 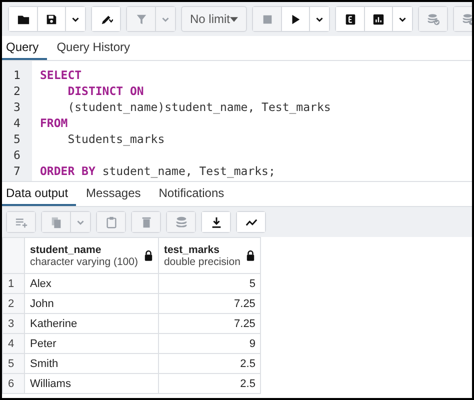 I want to click on table-cell: Katherine, so click(x=91, y=324).